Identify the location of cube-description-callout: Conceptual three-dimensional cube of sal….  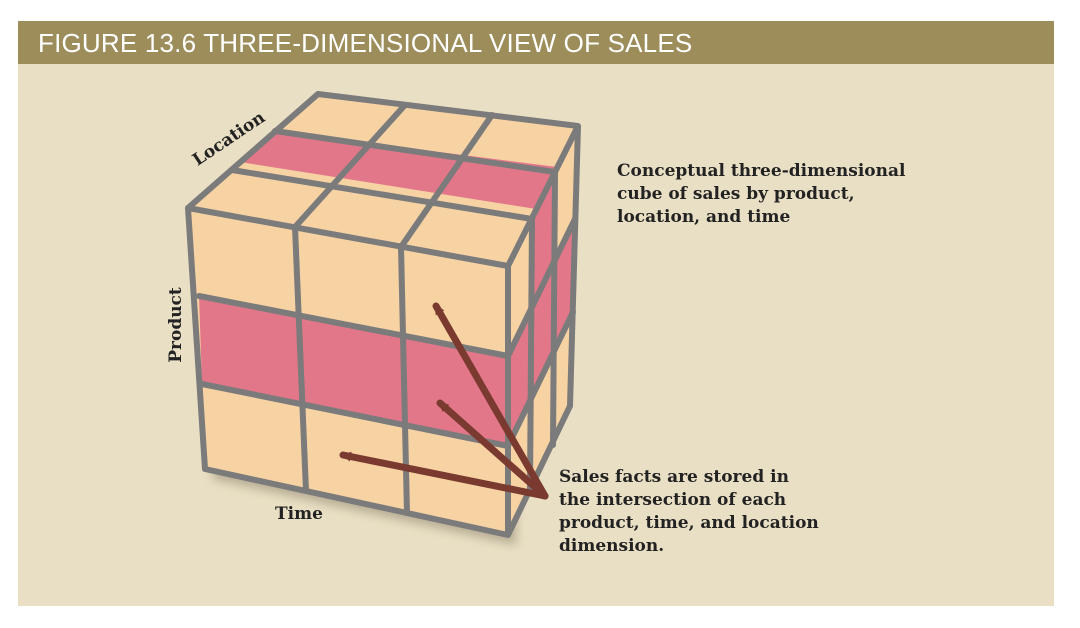
(767, 194).